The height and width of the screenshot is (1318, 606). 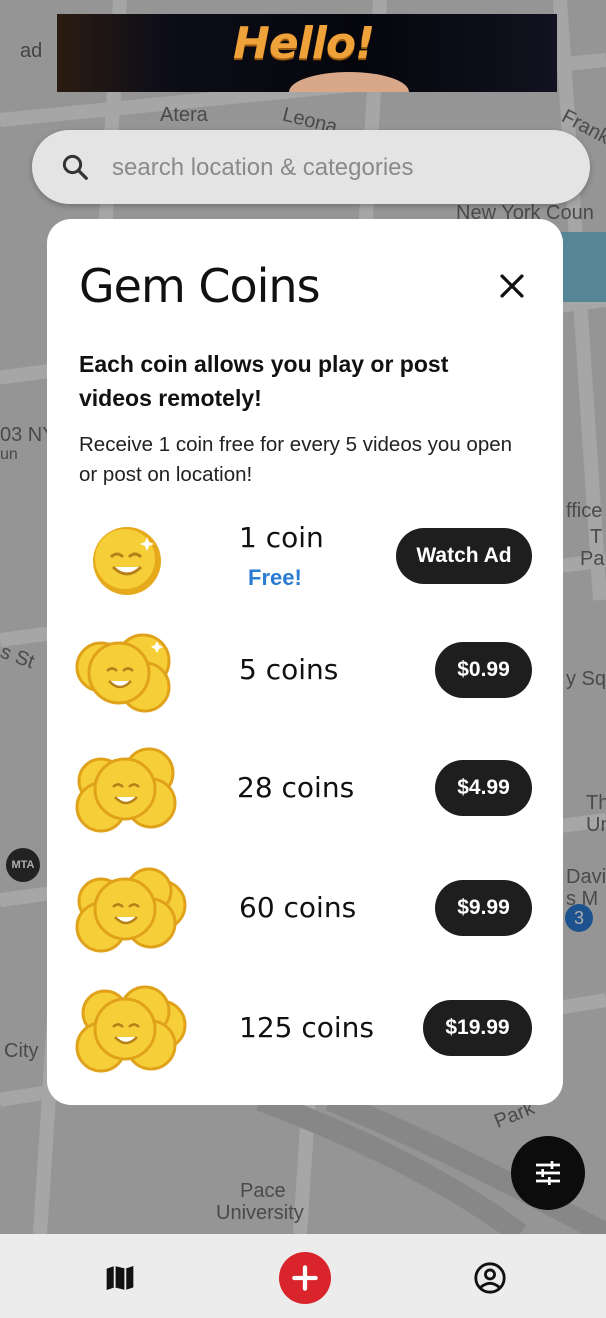 I want to click on filter-button, so click(x=548, y=1173).